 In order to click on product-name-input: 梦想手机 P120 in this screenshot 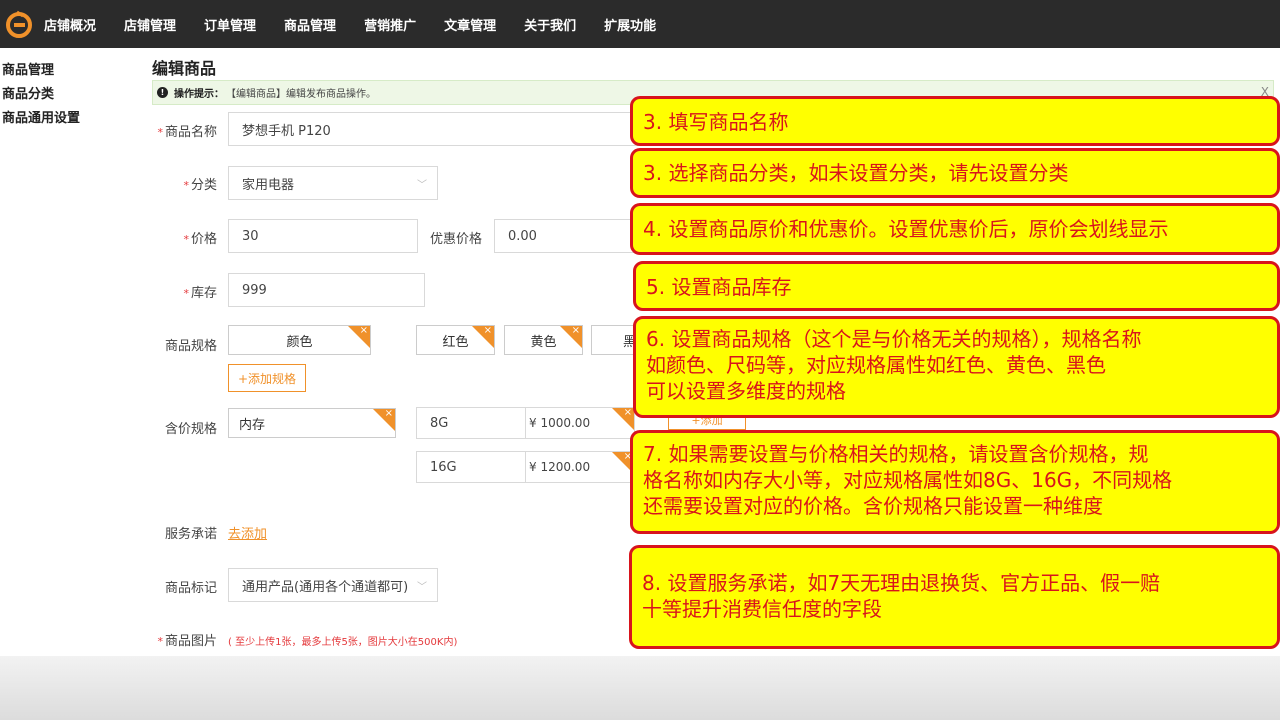, I will do `click(438, 129)`.